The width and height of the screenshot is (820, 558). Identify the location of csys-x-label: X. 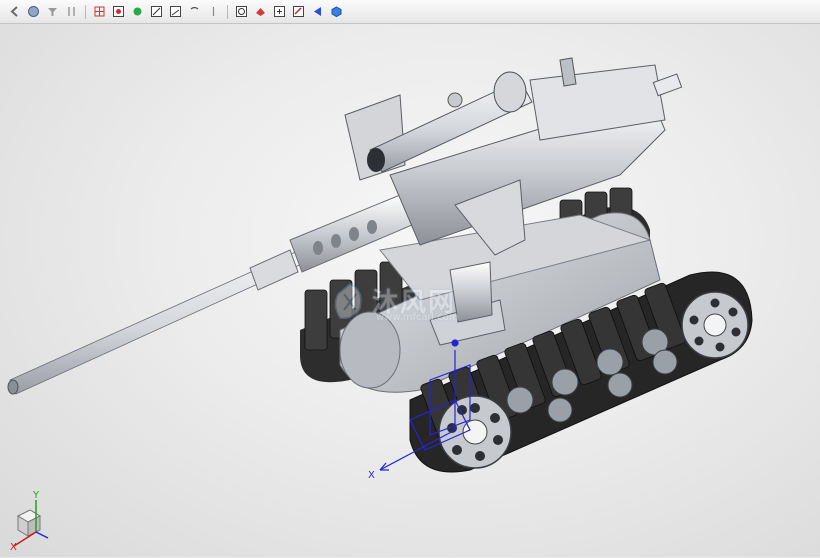
(371, 475).